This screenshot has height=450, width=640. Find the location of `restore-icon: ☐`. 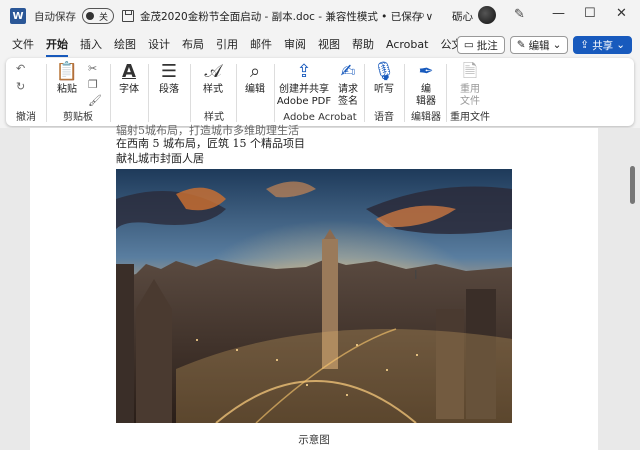

restore-icon: ☐ is located at coordinates (590, 13).